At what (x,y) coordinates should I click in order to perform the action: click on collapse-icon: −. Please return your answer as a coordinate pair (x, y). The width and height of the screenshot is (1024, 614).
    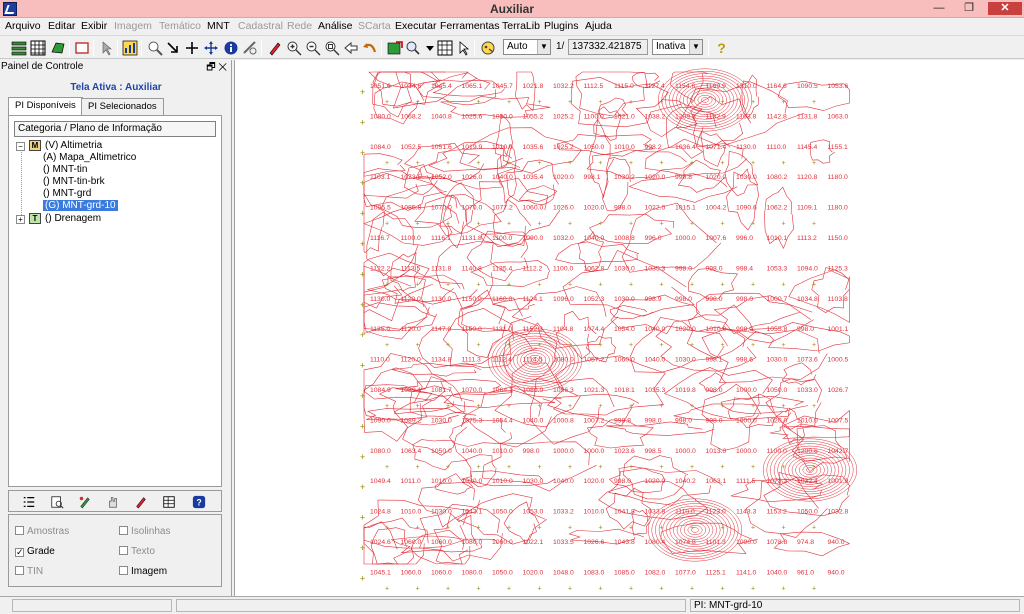
    Looking at the image, I should click on (20, 146).